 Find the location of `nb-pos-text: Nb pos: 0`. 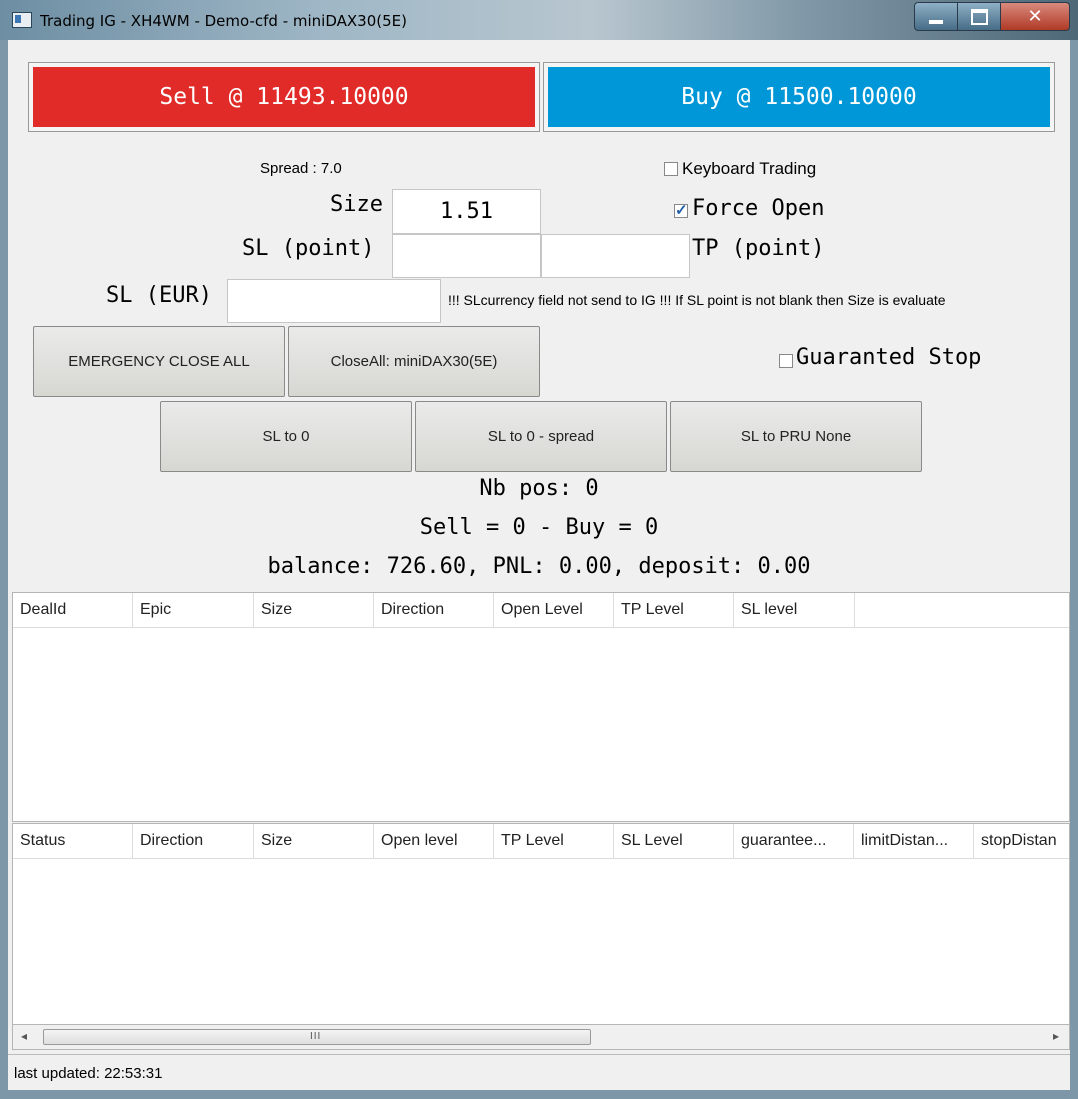

nb-pos-text: Nb pos: 0 is located at coordinates (539, 488).